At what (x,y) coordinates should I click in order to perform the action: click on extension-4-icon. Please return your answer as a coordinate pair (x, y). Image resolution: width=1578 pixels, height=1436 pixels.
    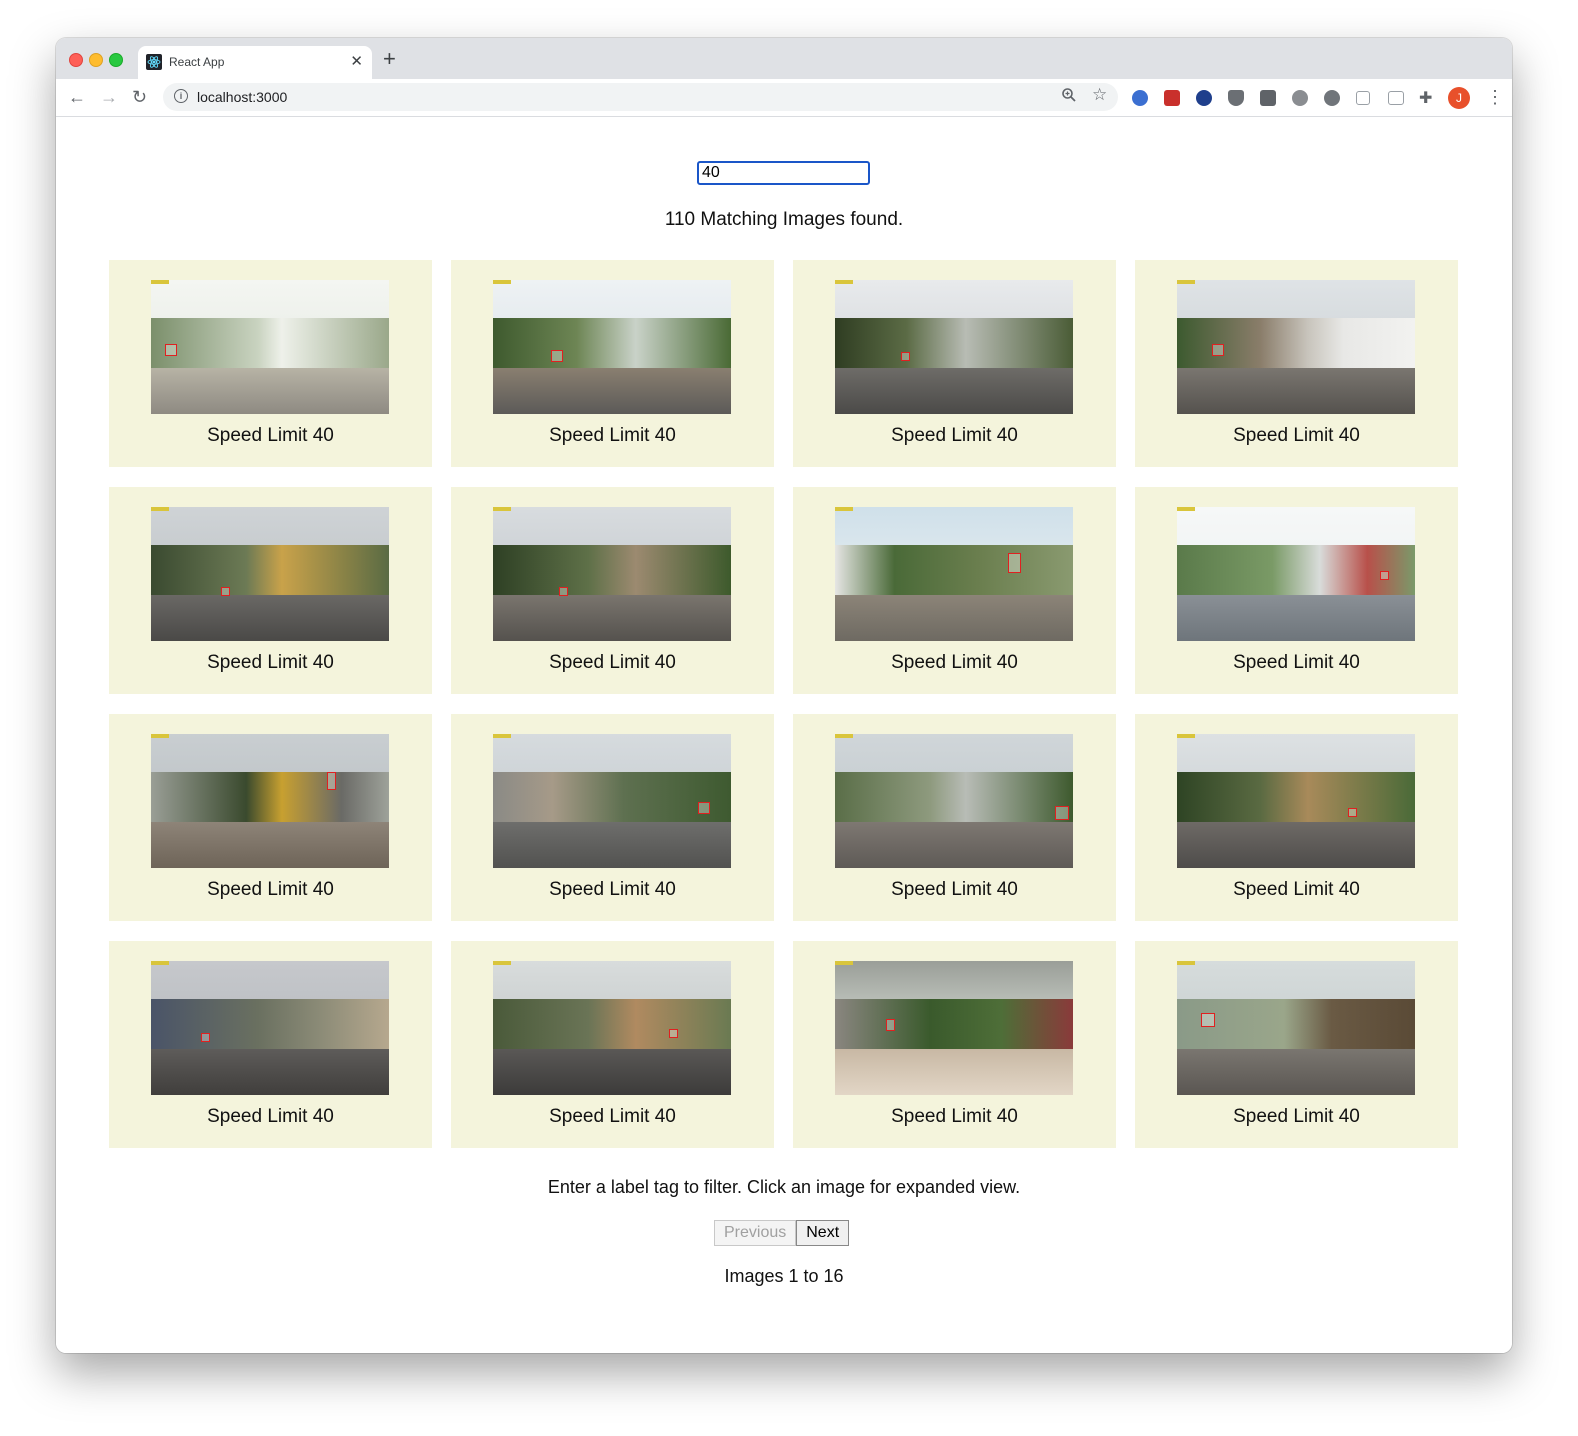
    Looking at the image, I should click on (1236, 98).